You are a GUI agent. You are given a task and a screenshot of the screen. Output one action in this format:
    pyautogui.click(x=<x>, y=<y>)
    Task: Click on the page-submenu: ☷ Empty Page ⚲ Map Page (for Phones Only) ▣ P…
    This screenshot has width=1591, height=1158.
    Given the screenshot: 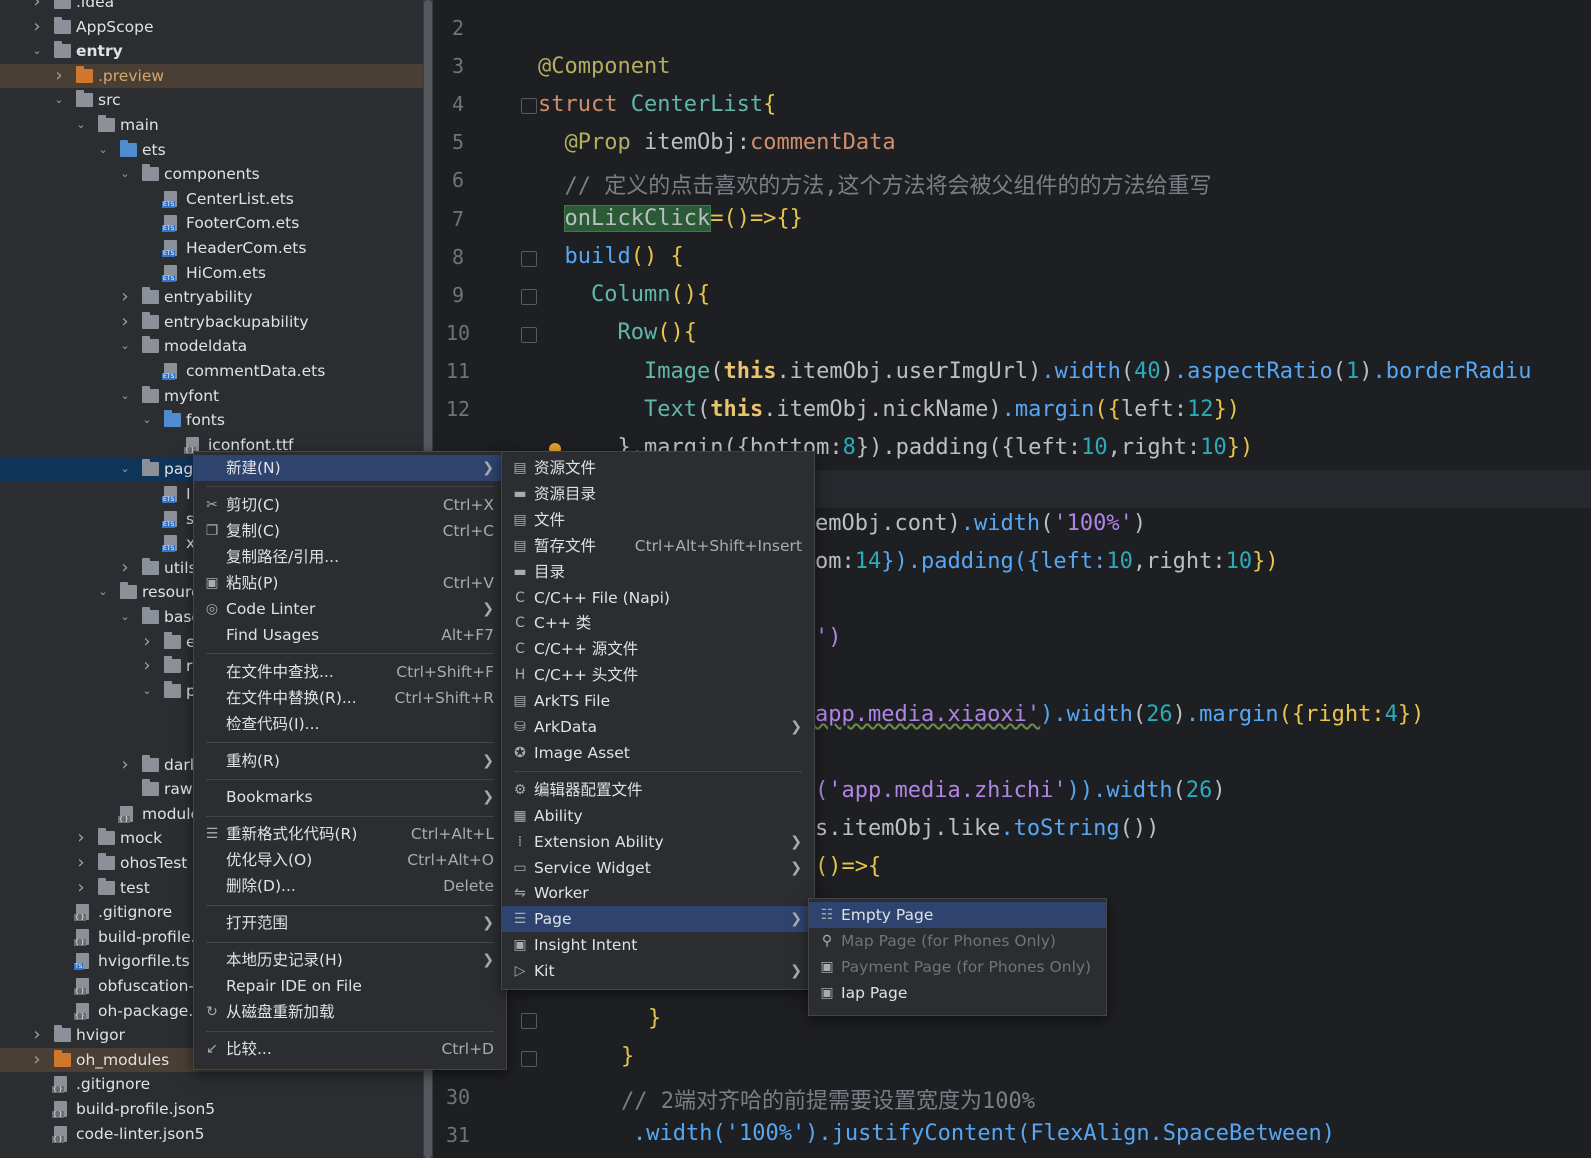 What is the action you would take?
    pyautogui.click(x=957, y=957)
    